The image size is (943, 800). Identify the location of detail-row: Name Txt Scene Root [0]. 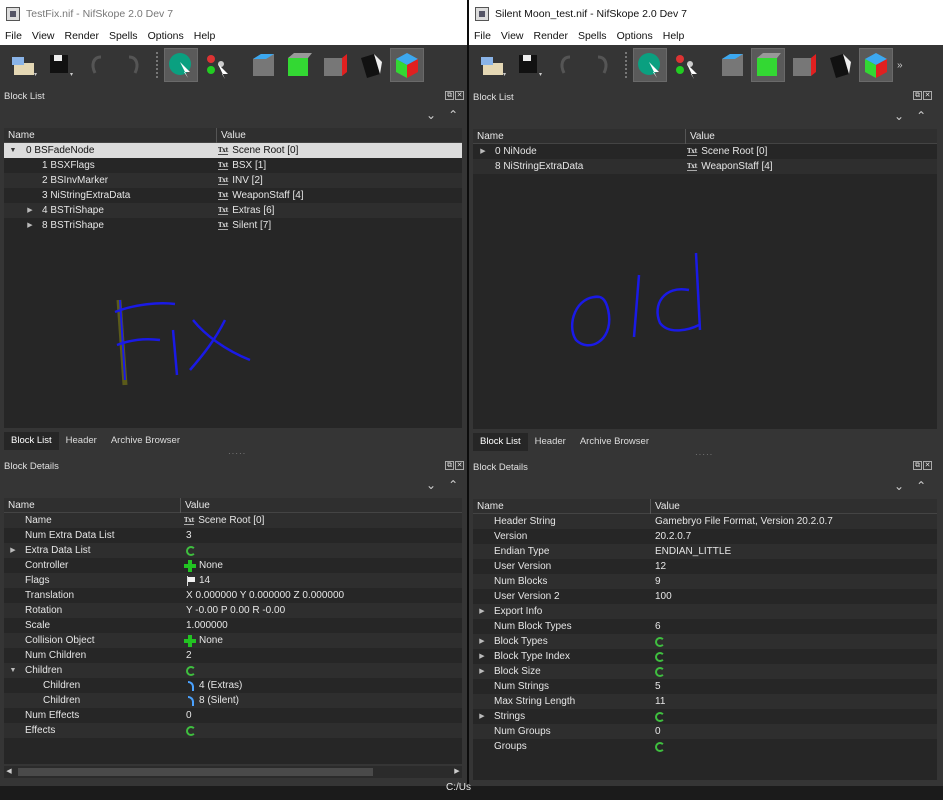
(233, 520).